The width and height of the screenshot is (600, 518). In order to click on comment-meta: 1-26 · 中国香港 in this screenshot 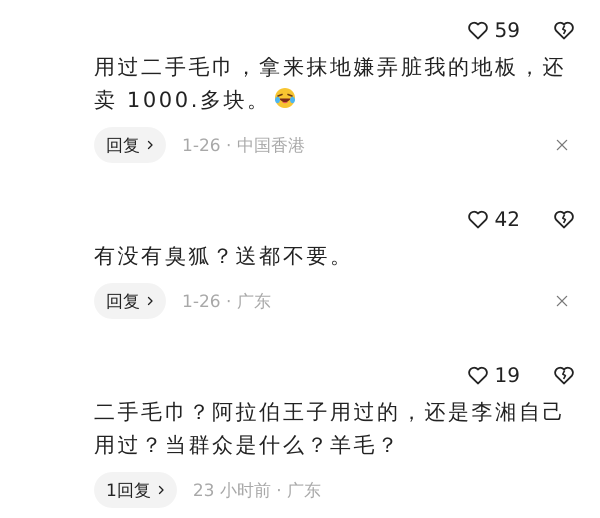, I will do `click(244, 145)`.